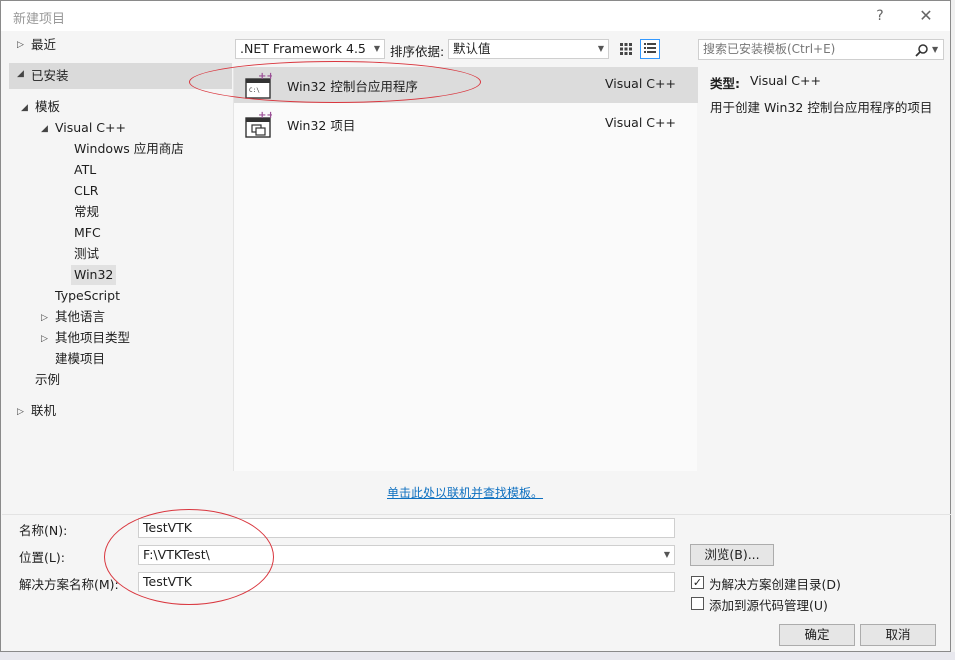 This screenshot has height=660, width=955. What do you see at coordinates (528, 49) in the screenshot?
I see `sort-select: 默认值 ▼` at bounding box center [528, 49].